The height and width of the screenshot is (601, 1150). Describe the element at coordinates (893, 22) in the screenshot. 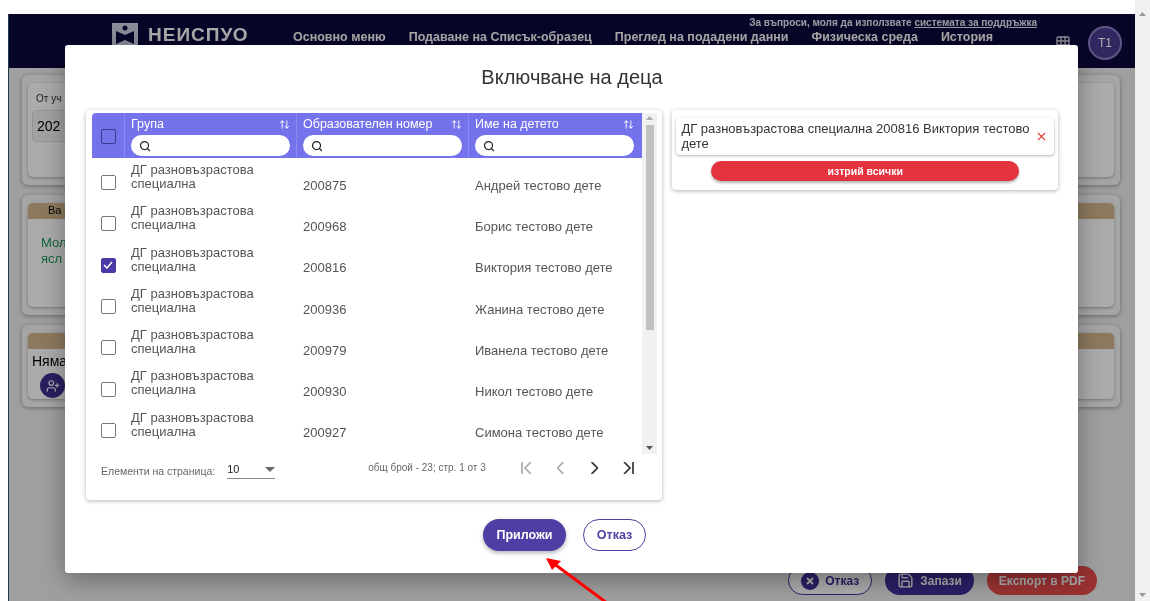

I see `help-text: За въпроси, моля да използвате системата за поддръжка` at that location.